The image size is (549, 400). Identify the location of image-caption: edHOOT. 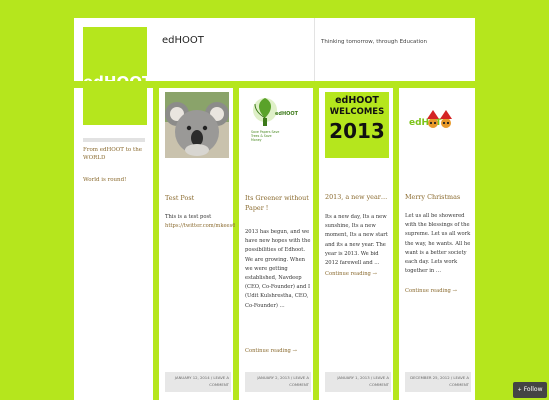
(287, 114).